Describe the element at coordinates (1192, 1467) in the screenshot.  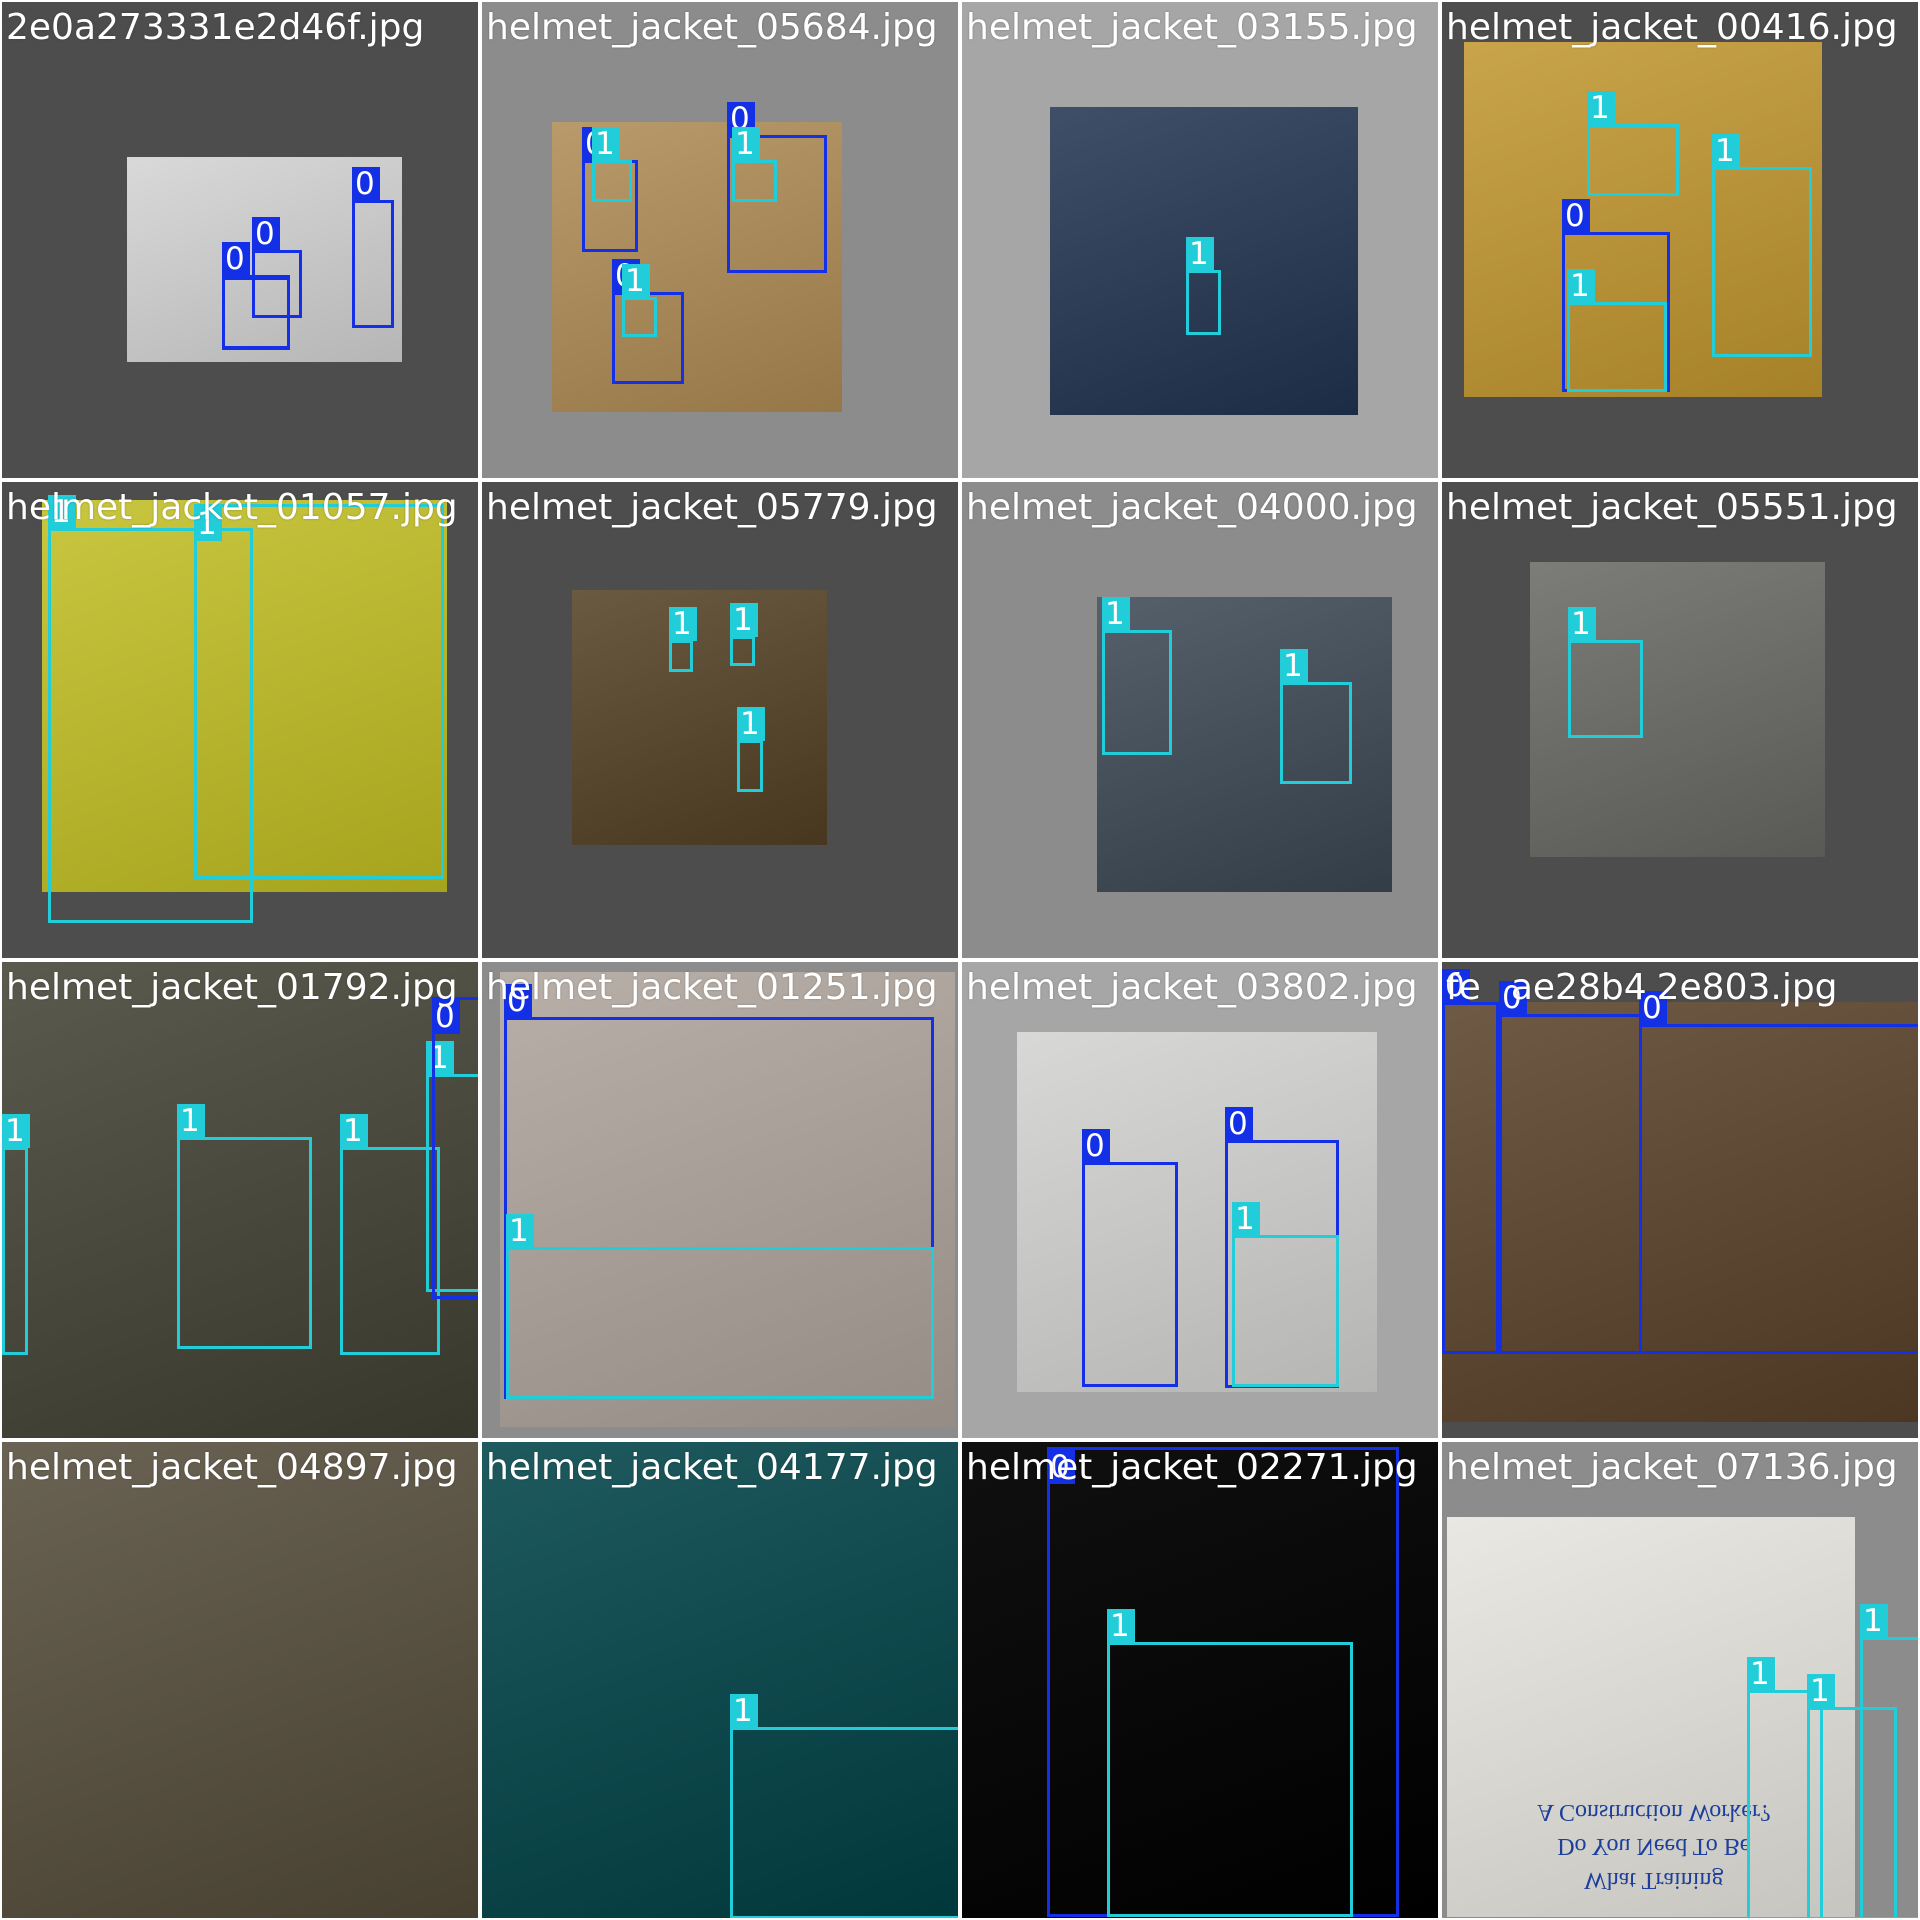
I see `image-filename: helmet_jacket_02271.jpg` at that location.